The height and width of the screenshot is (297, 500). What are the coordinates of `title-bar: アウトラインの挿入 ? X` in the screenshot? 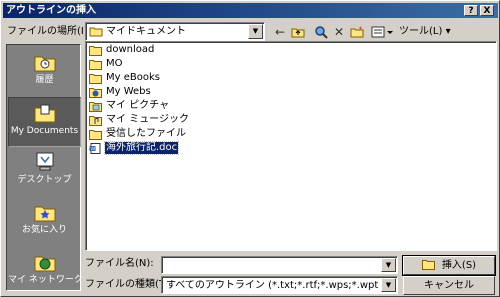 It's located at (250, 10).